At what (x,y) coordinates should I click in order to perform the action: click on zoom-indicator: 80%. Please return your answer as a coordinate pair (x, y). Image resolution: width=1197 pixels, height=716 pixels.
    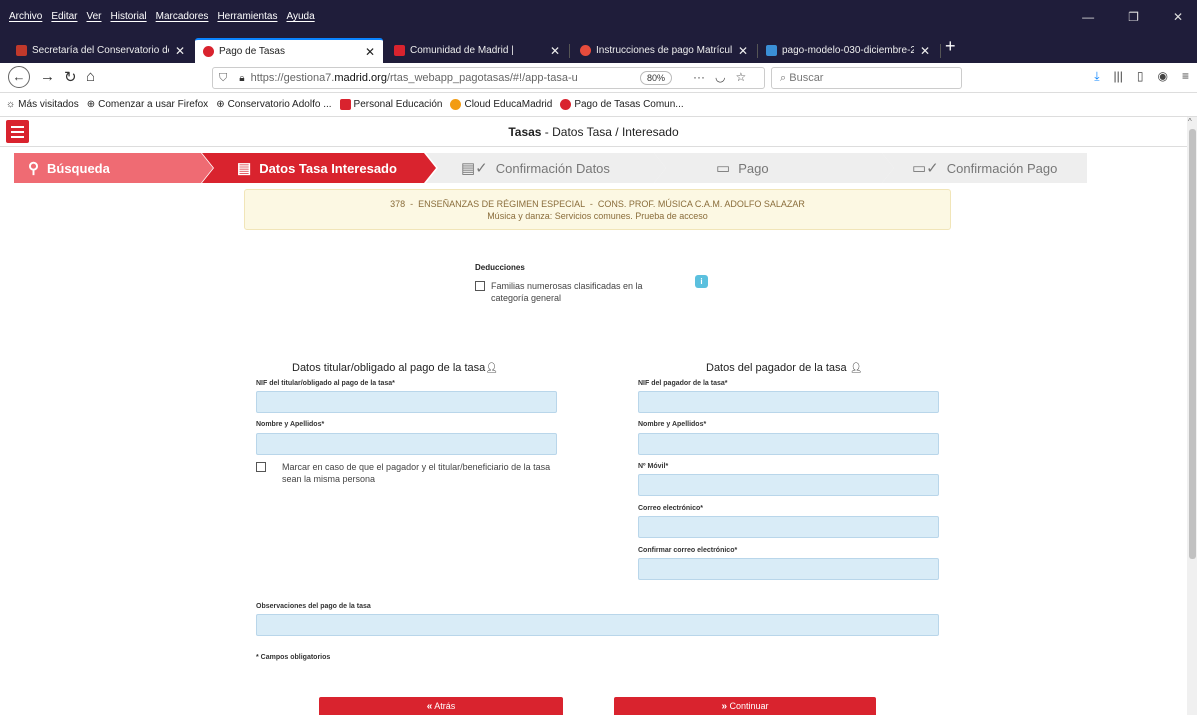
    Looking at the image, I should click on (656, 78).